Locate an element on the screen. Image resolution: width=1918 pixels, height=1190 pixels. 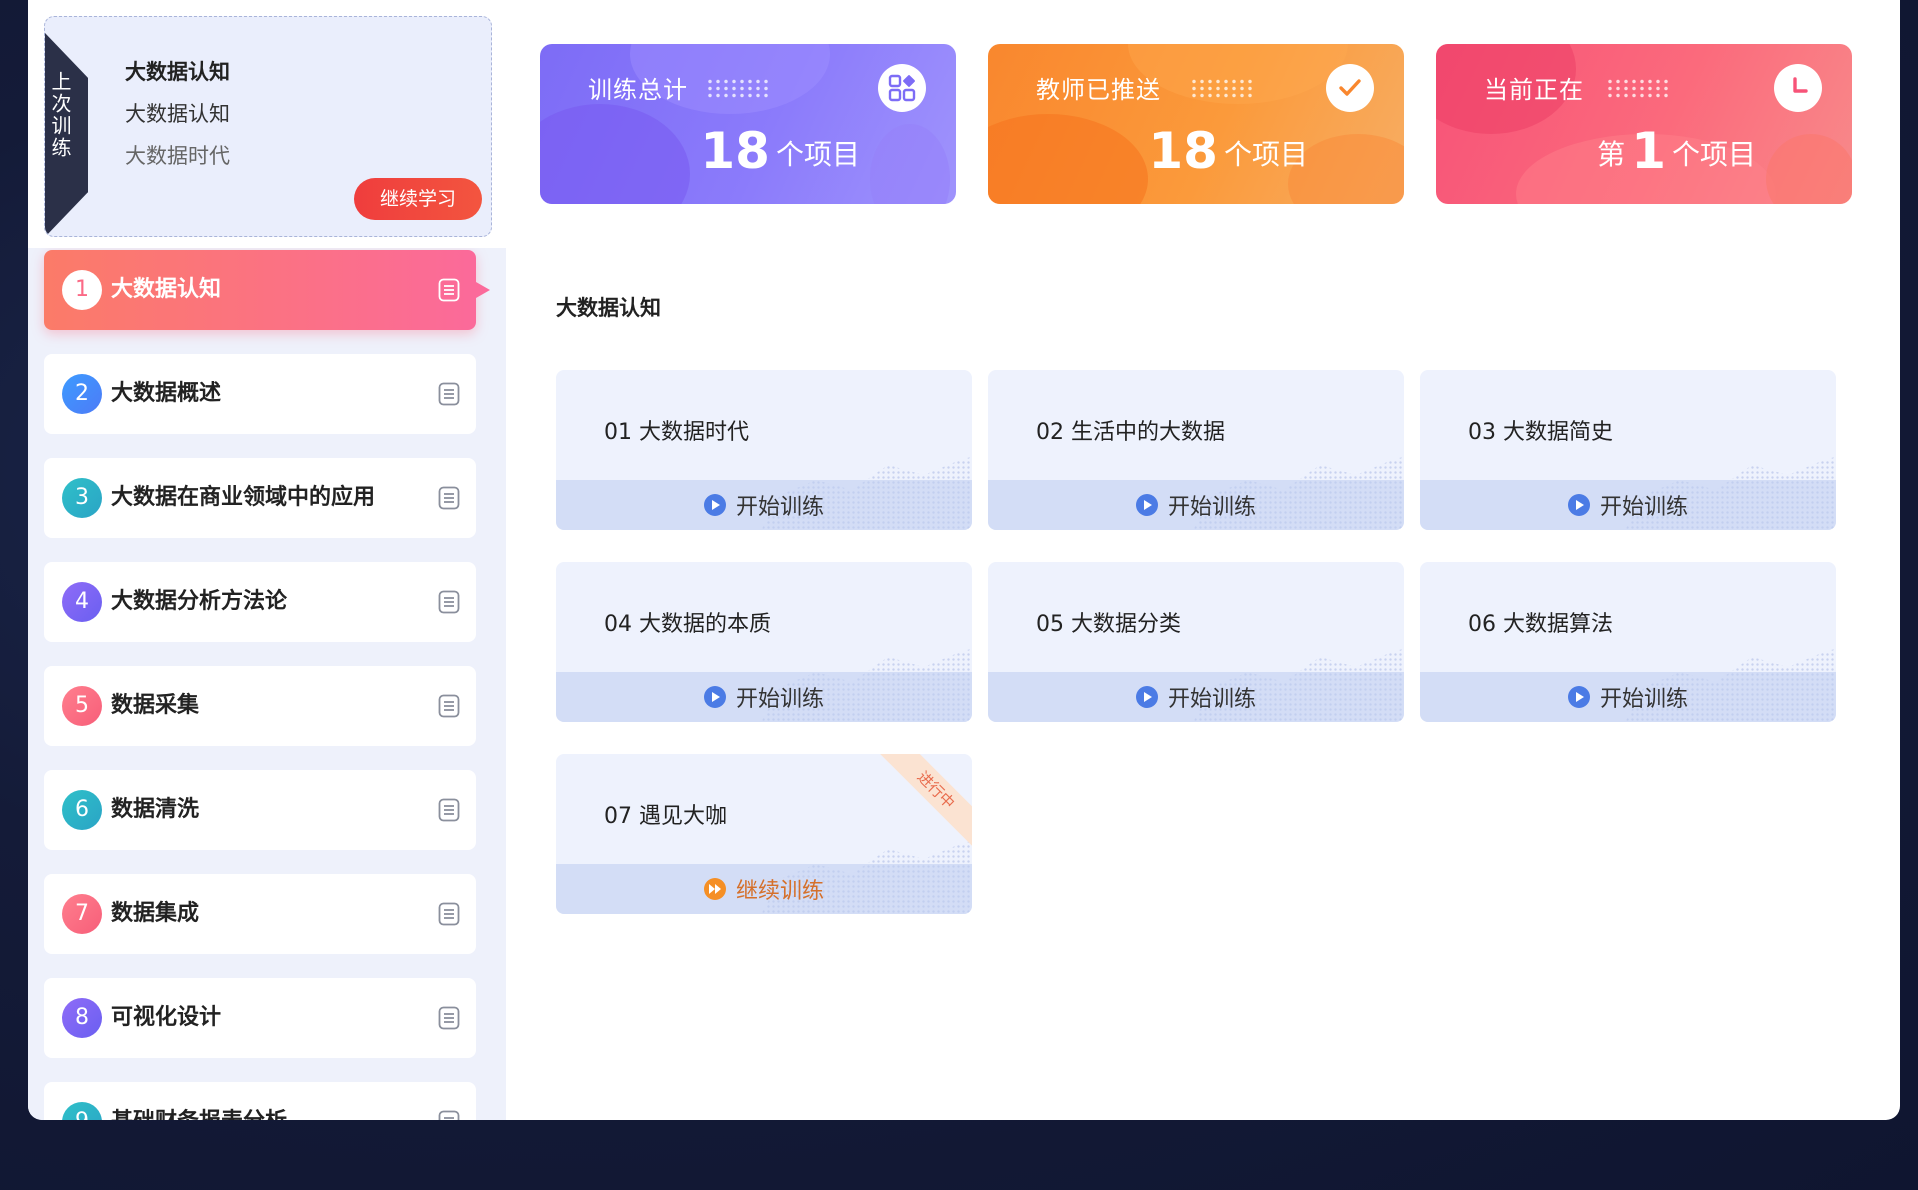
grid-apps-icon is located at coordinates (902, 88).